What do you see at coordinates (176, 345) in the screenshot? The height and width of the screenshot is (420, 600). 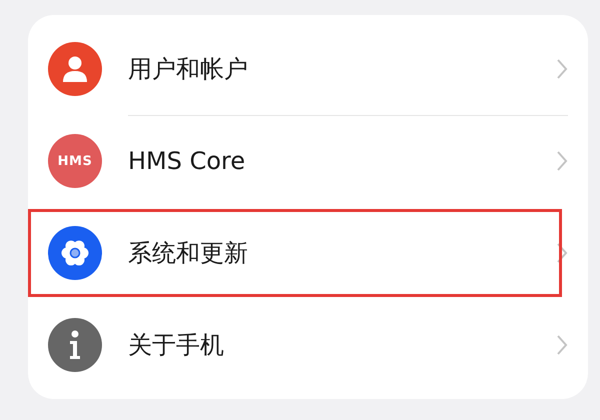 I see `item-label: 关于手机` at bounding box center [176, 345].